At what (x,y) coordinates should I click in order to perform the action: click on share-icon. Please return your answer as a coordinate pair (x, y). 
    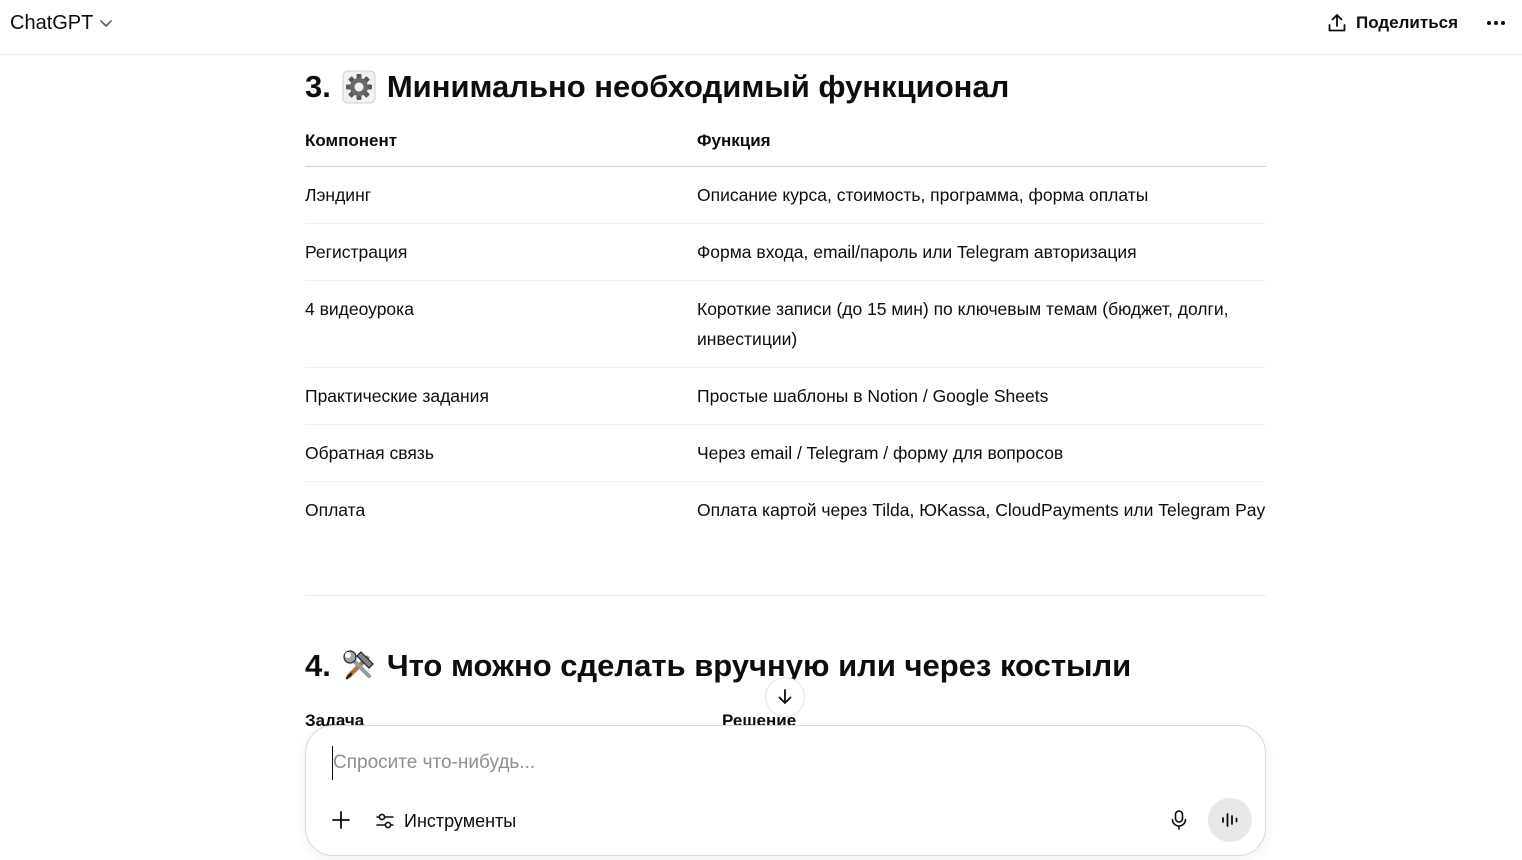
    Looking at the image, I should click on (1337, 23).